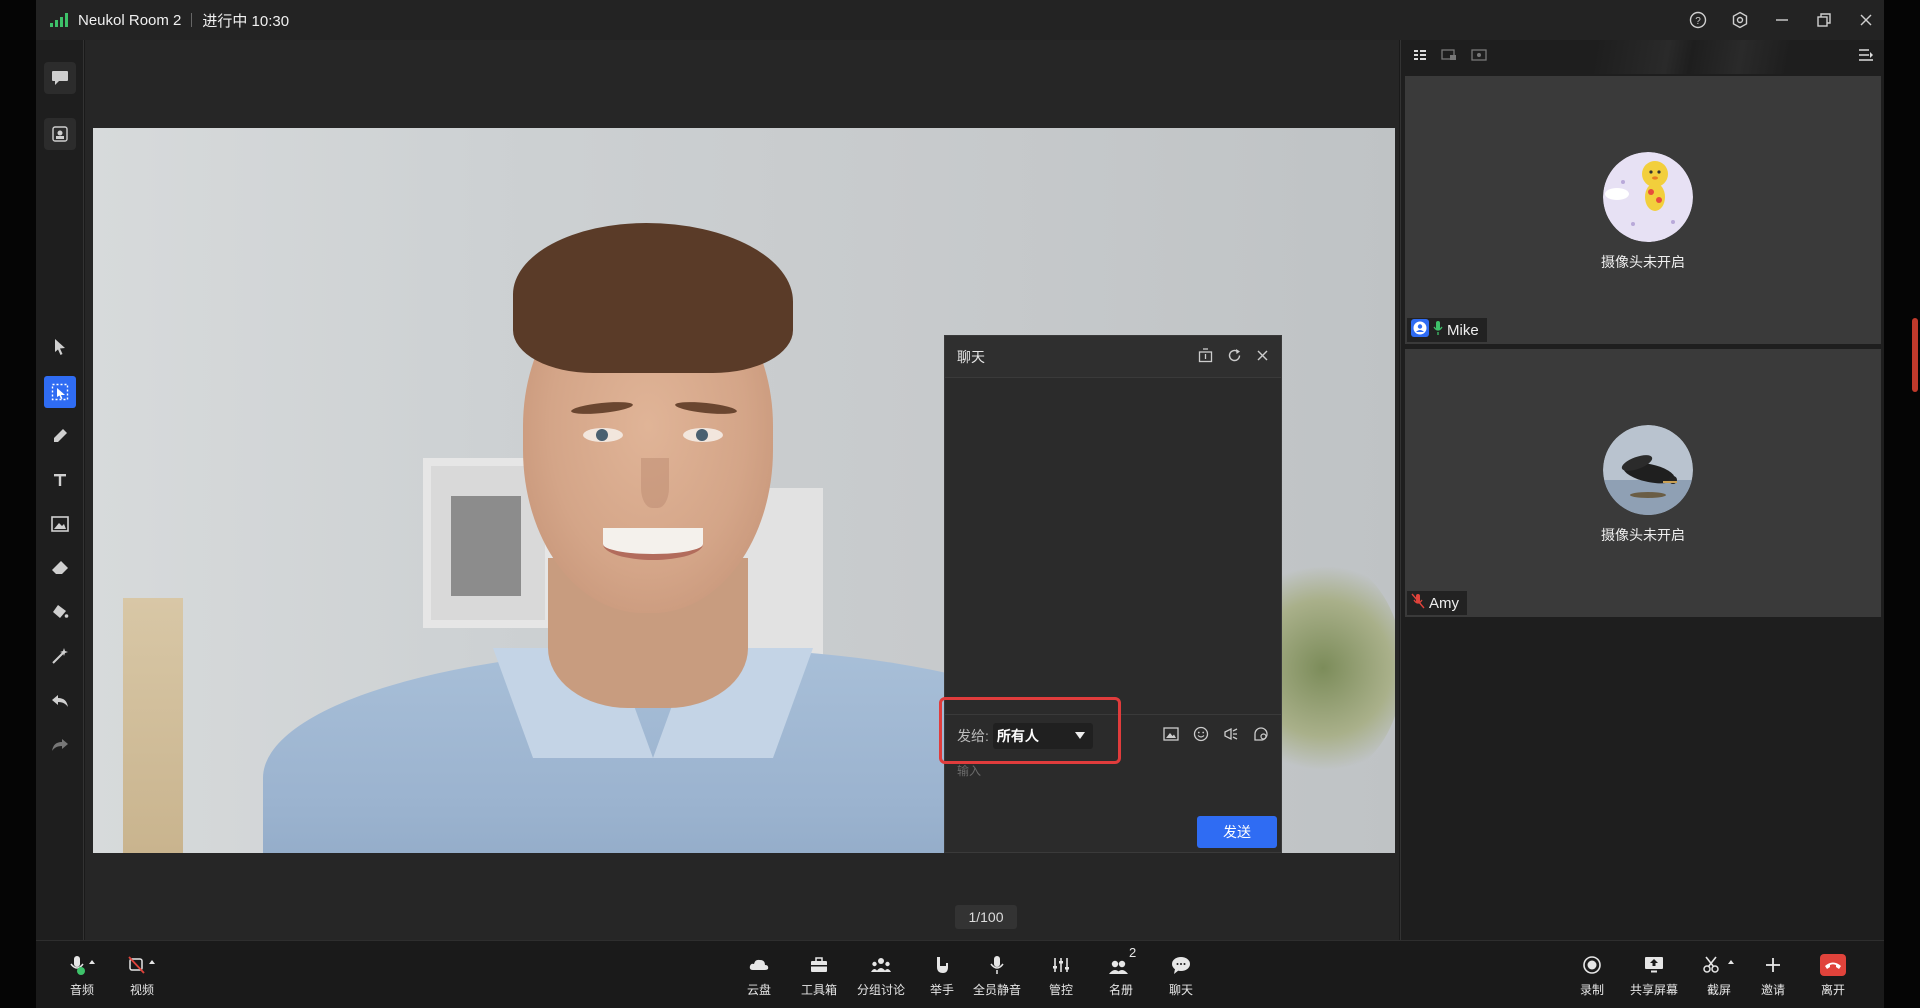  Describe the element at coordinates (1772, 989) in the screenshot. I see `invite-label: 邀请` at that location.